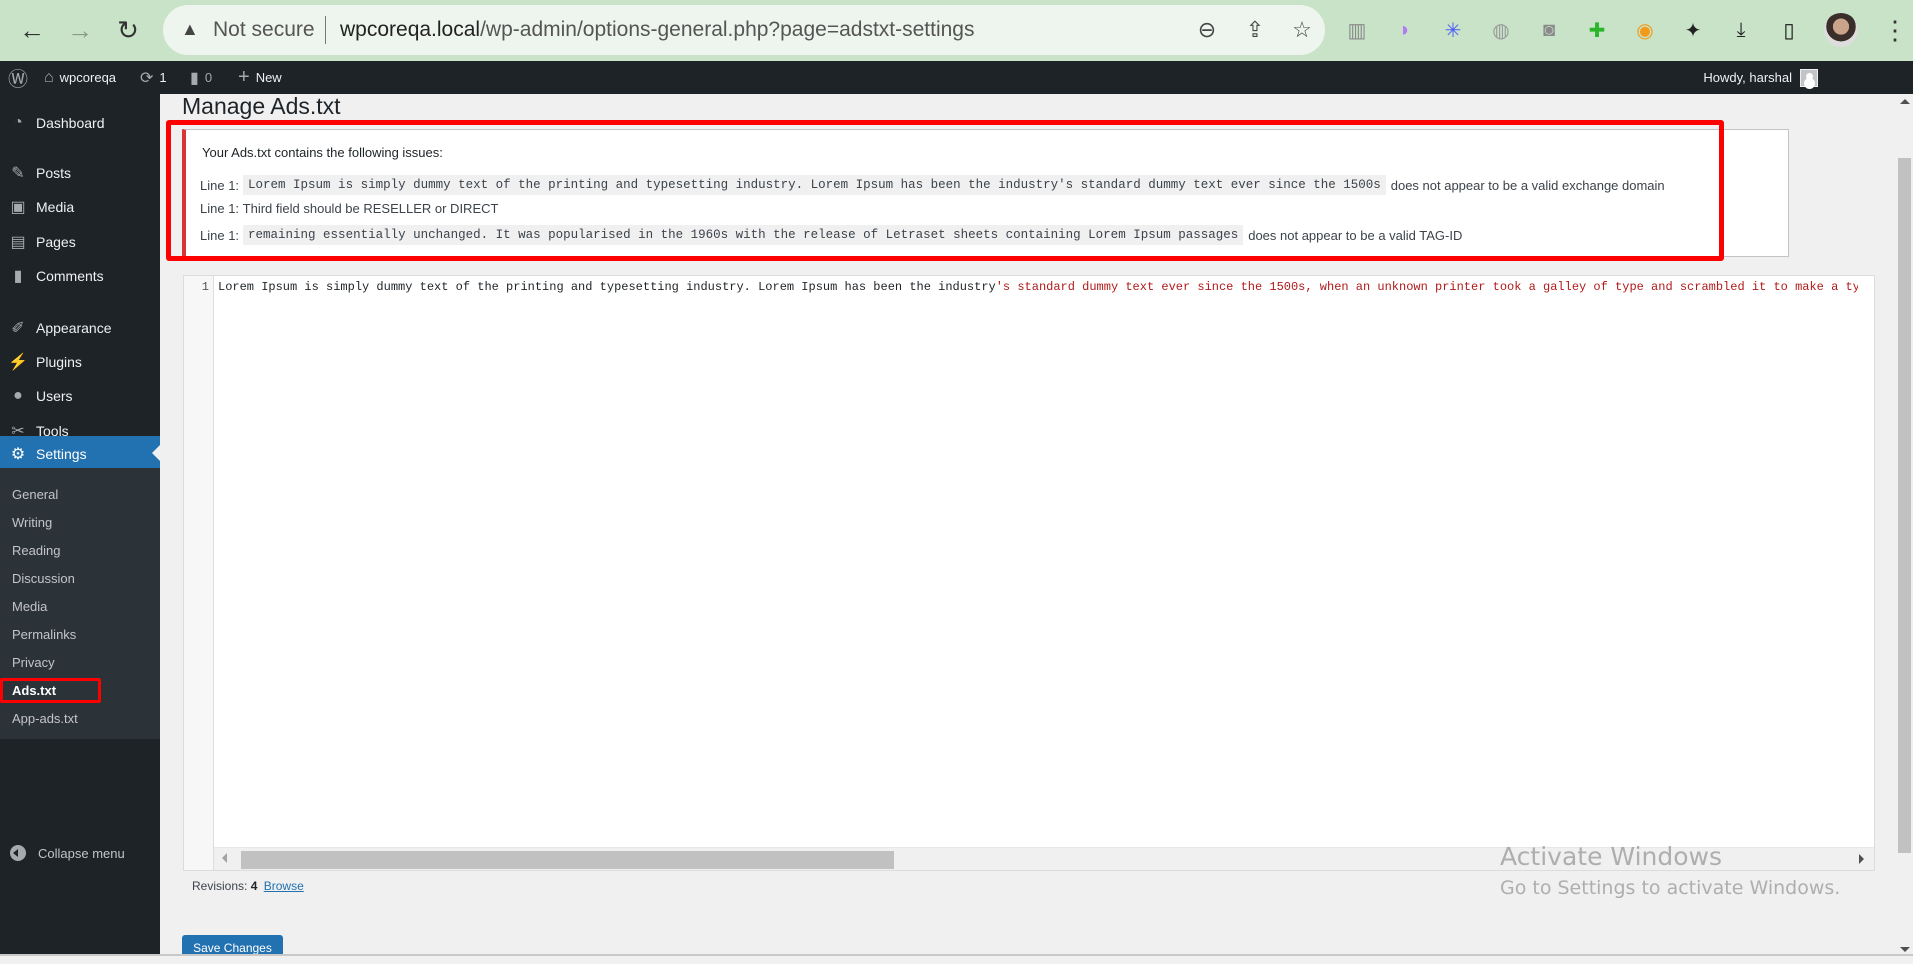  I want to click on sidebar-item-plugins: ⚡ Plugins, so click(80, 362).